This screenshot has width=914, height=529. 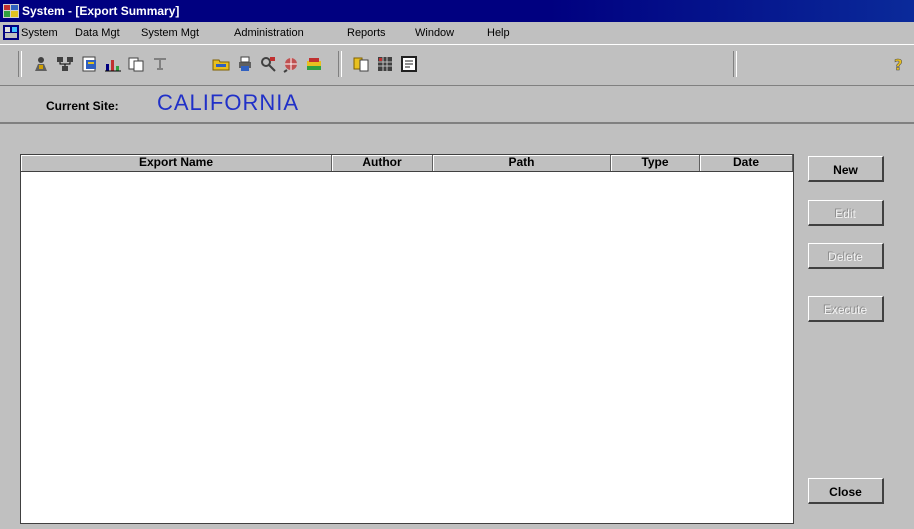 I want to click on document-icon, so click(x=361, y=64).